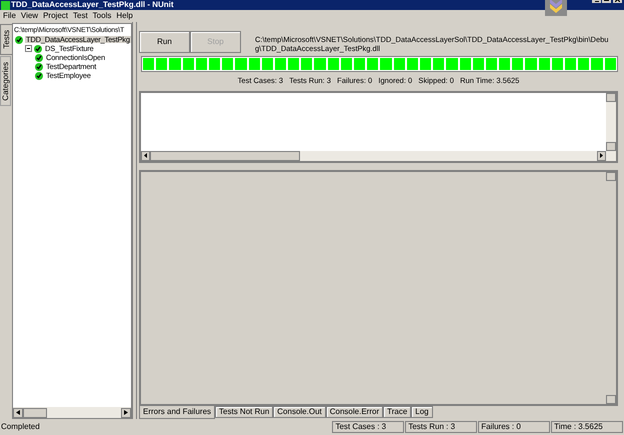  I want to click on menu-item: Test, so click(80, 16).